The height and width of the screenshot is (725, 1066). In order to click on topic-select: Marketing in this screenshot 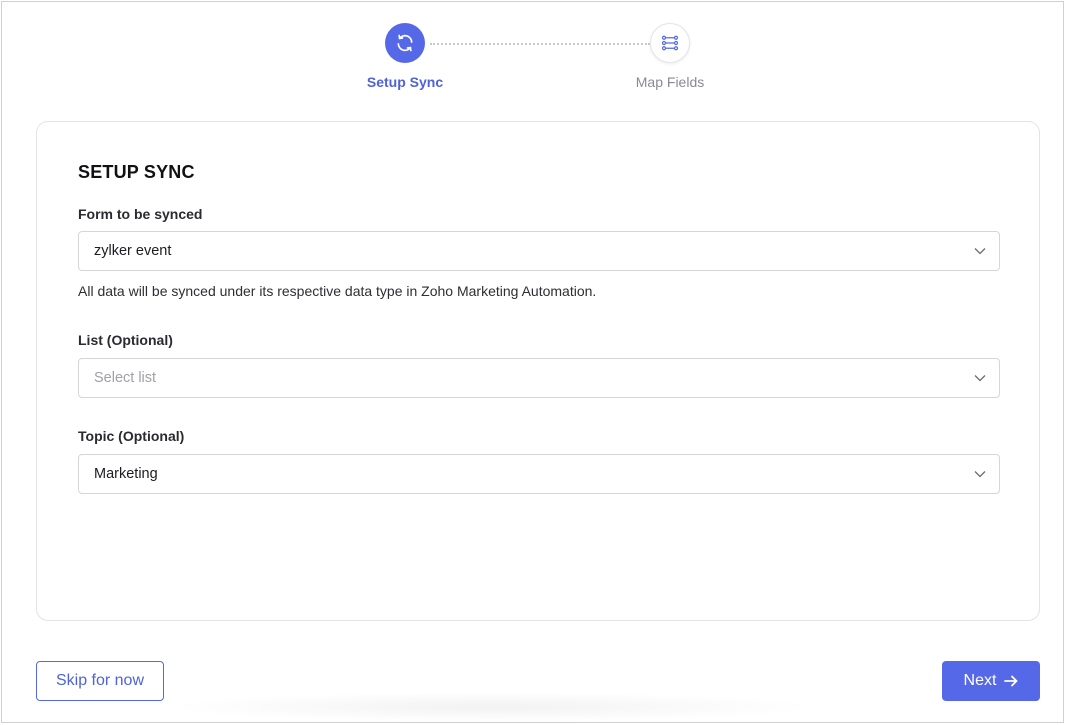, I will do `click(539, 474)`.